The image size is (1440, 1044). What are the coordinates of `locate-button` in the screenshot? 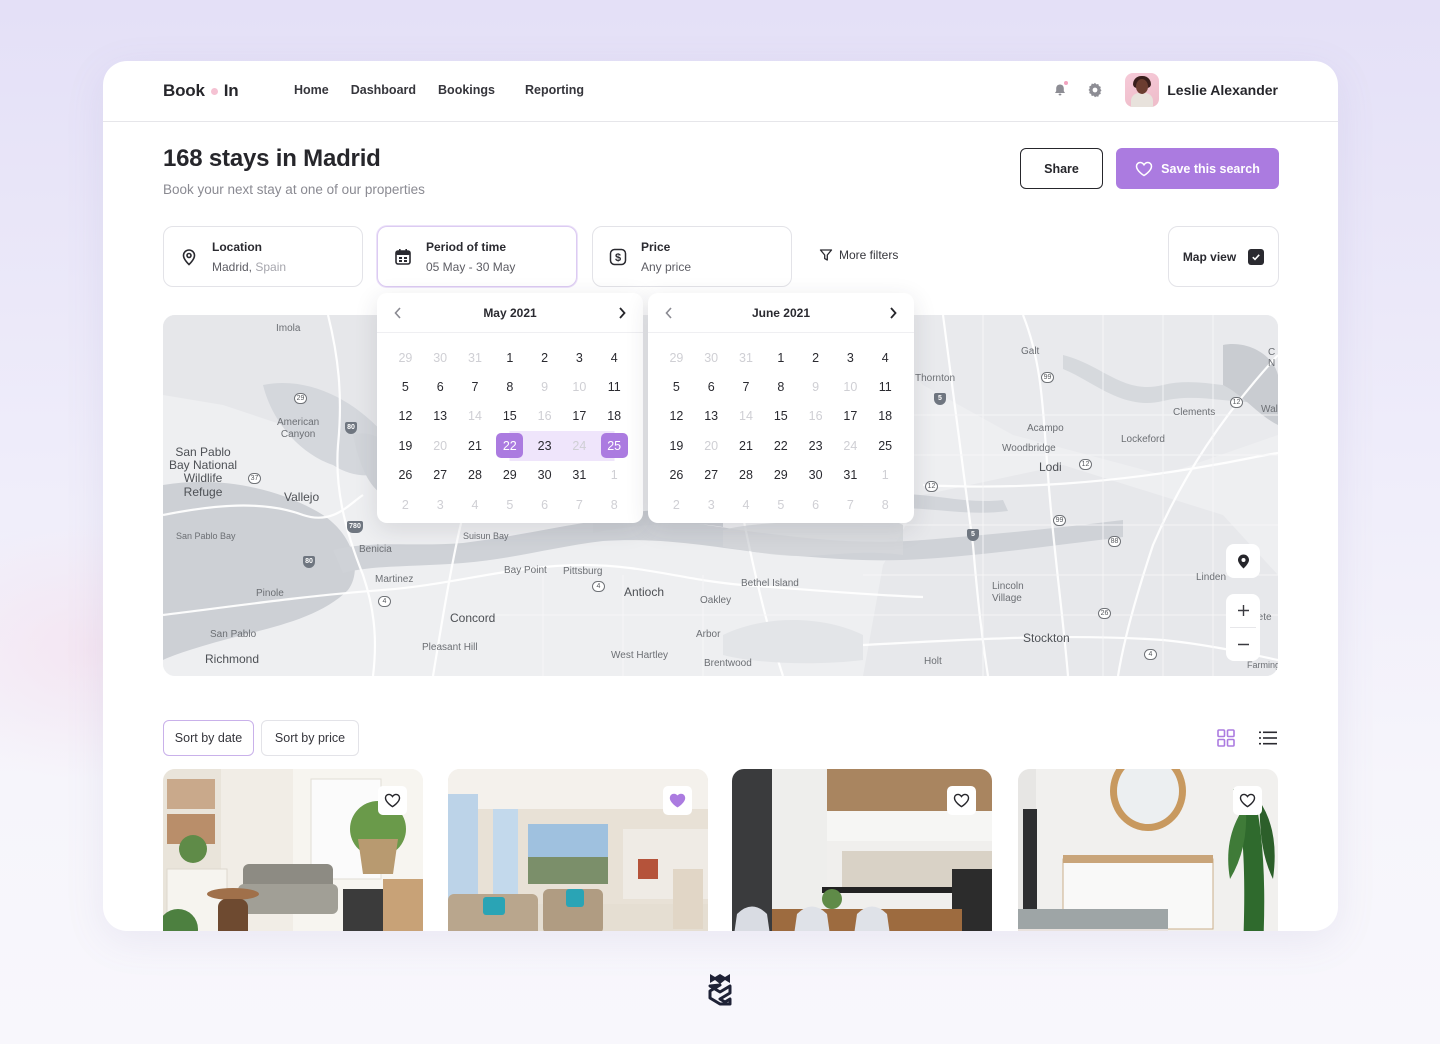 It's located at (1243, 561).